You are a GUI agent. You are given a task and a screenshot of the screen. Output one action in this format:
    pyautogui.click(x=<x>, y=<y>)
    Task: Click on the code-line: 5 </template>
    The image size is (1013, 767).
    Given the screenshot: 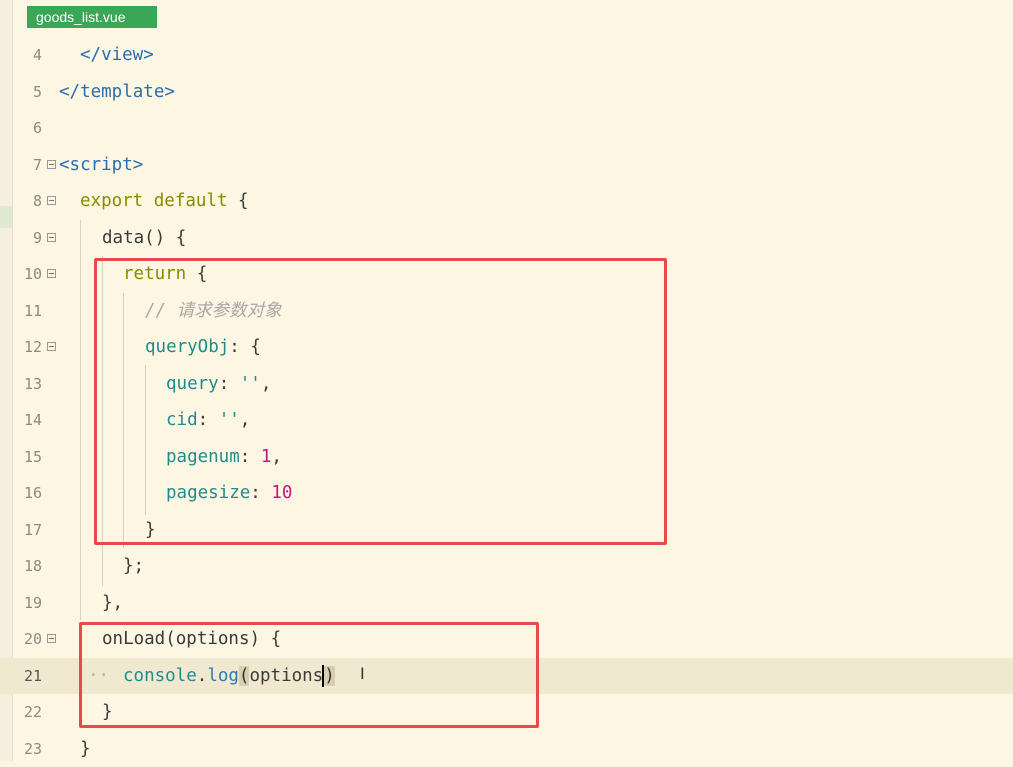 What is the action you would take?
    pyautogui.click(x=506, y=92)
    